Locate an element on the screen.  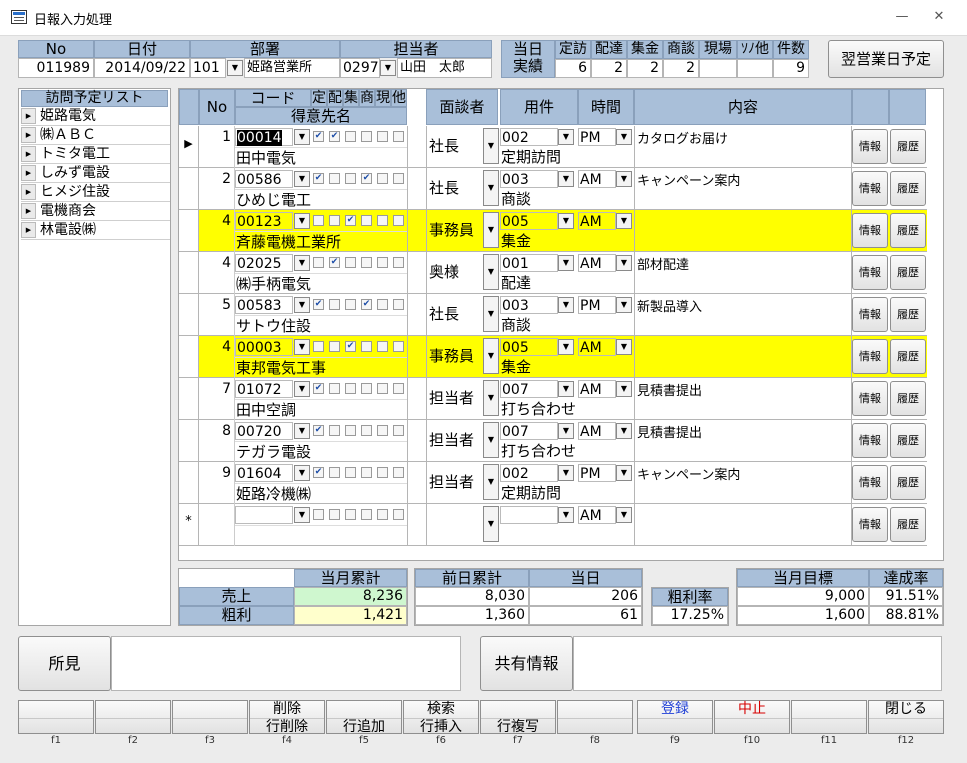
table-row: 800720 ✔ テガラ電設担当者 007 打ち合わせAM 見積書提出情報履歴 is located at coordinates (553, 441).